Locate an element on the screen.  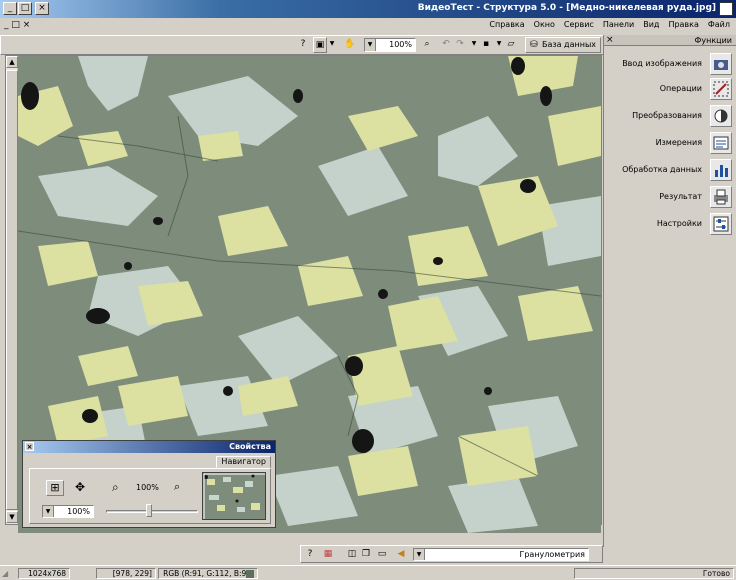
zoom-combo: ▼ 100% is located at coordinates (390, 45).